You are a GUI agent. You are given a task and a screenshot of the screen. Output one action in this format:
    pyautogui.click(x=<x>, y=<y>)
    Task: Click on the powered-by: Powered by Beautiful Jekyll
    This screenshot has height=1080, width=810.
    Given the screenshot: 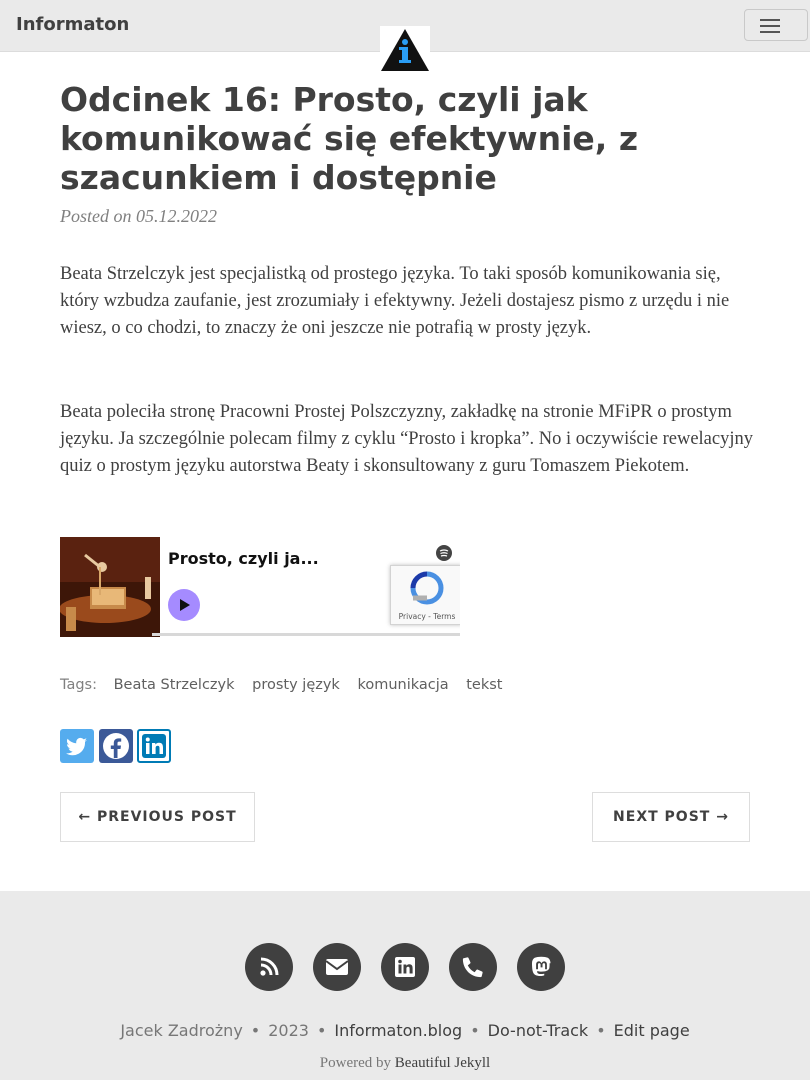 What is the action you would take?
    pyautogui.click(x=405, y=1063)
    